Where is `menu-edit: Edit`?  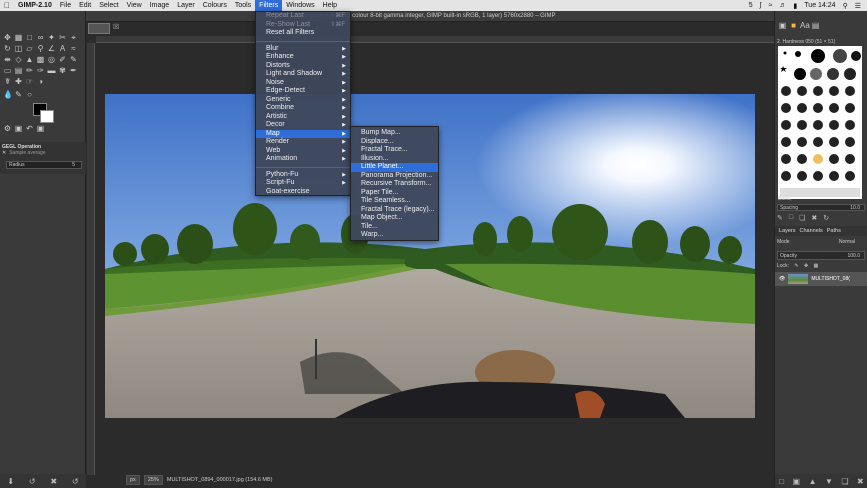
menu-edit: Edit is located at coordinates (85, 5).